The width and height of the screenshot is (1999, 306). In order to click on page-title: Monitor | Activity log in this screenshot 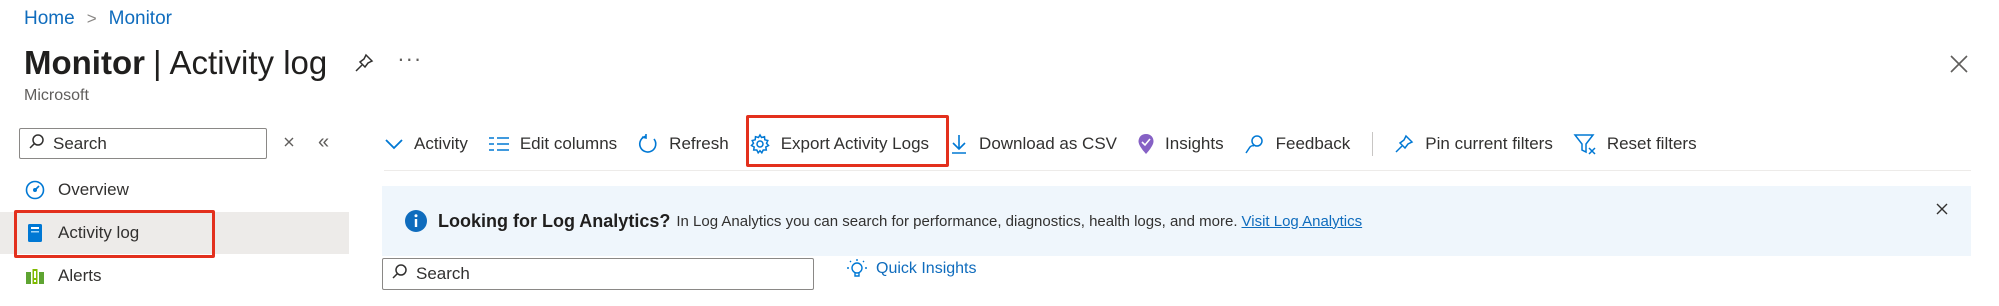, I will do `click(175, 63)`.